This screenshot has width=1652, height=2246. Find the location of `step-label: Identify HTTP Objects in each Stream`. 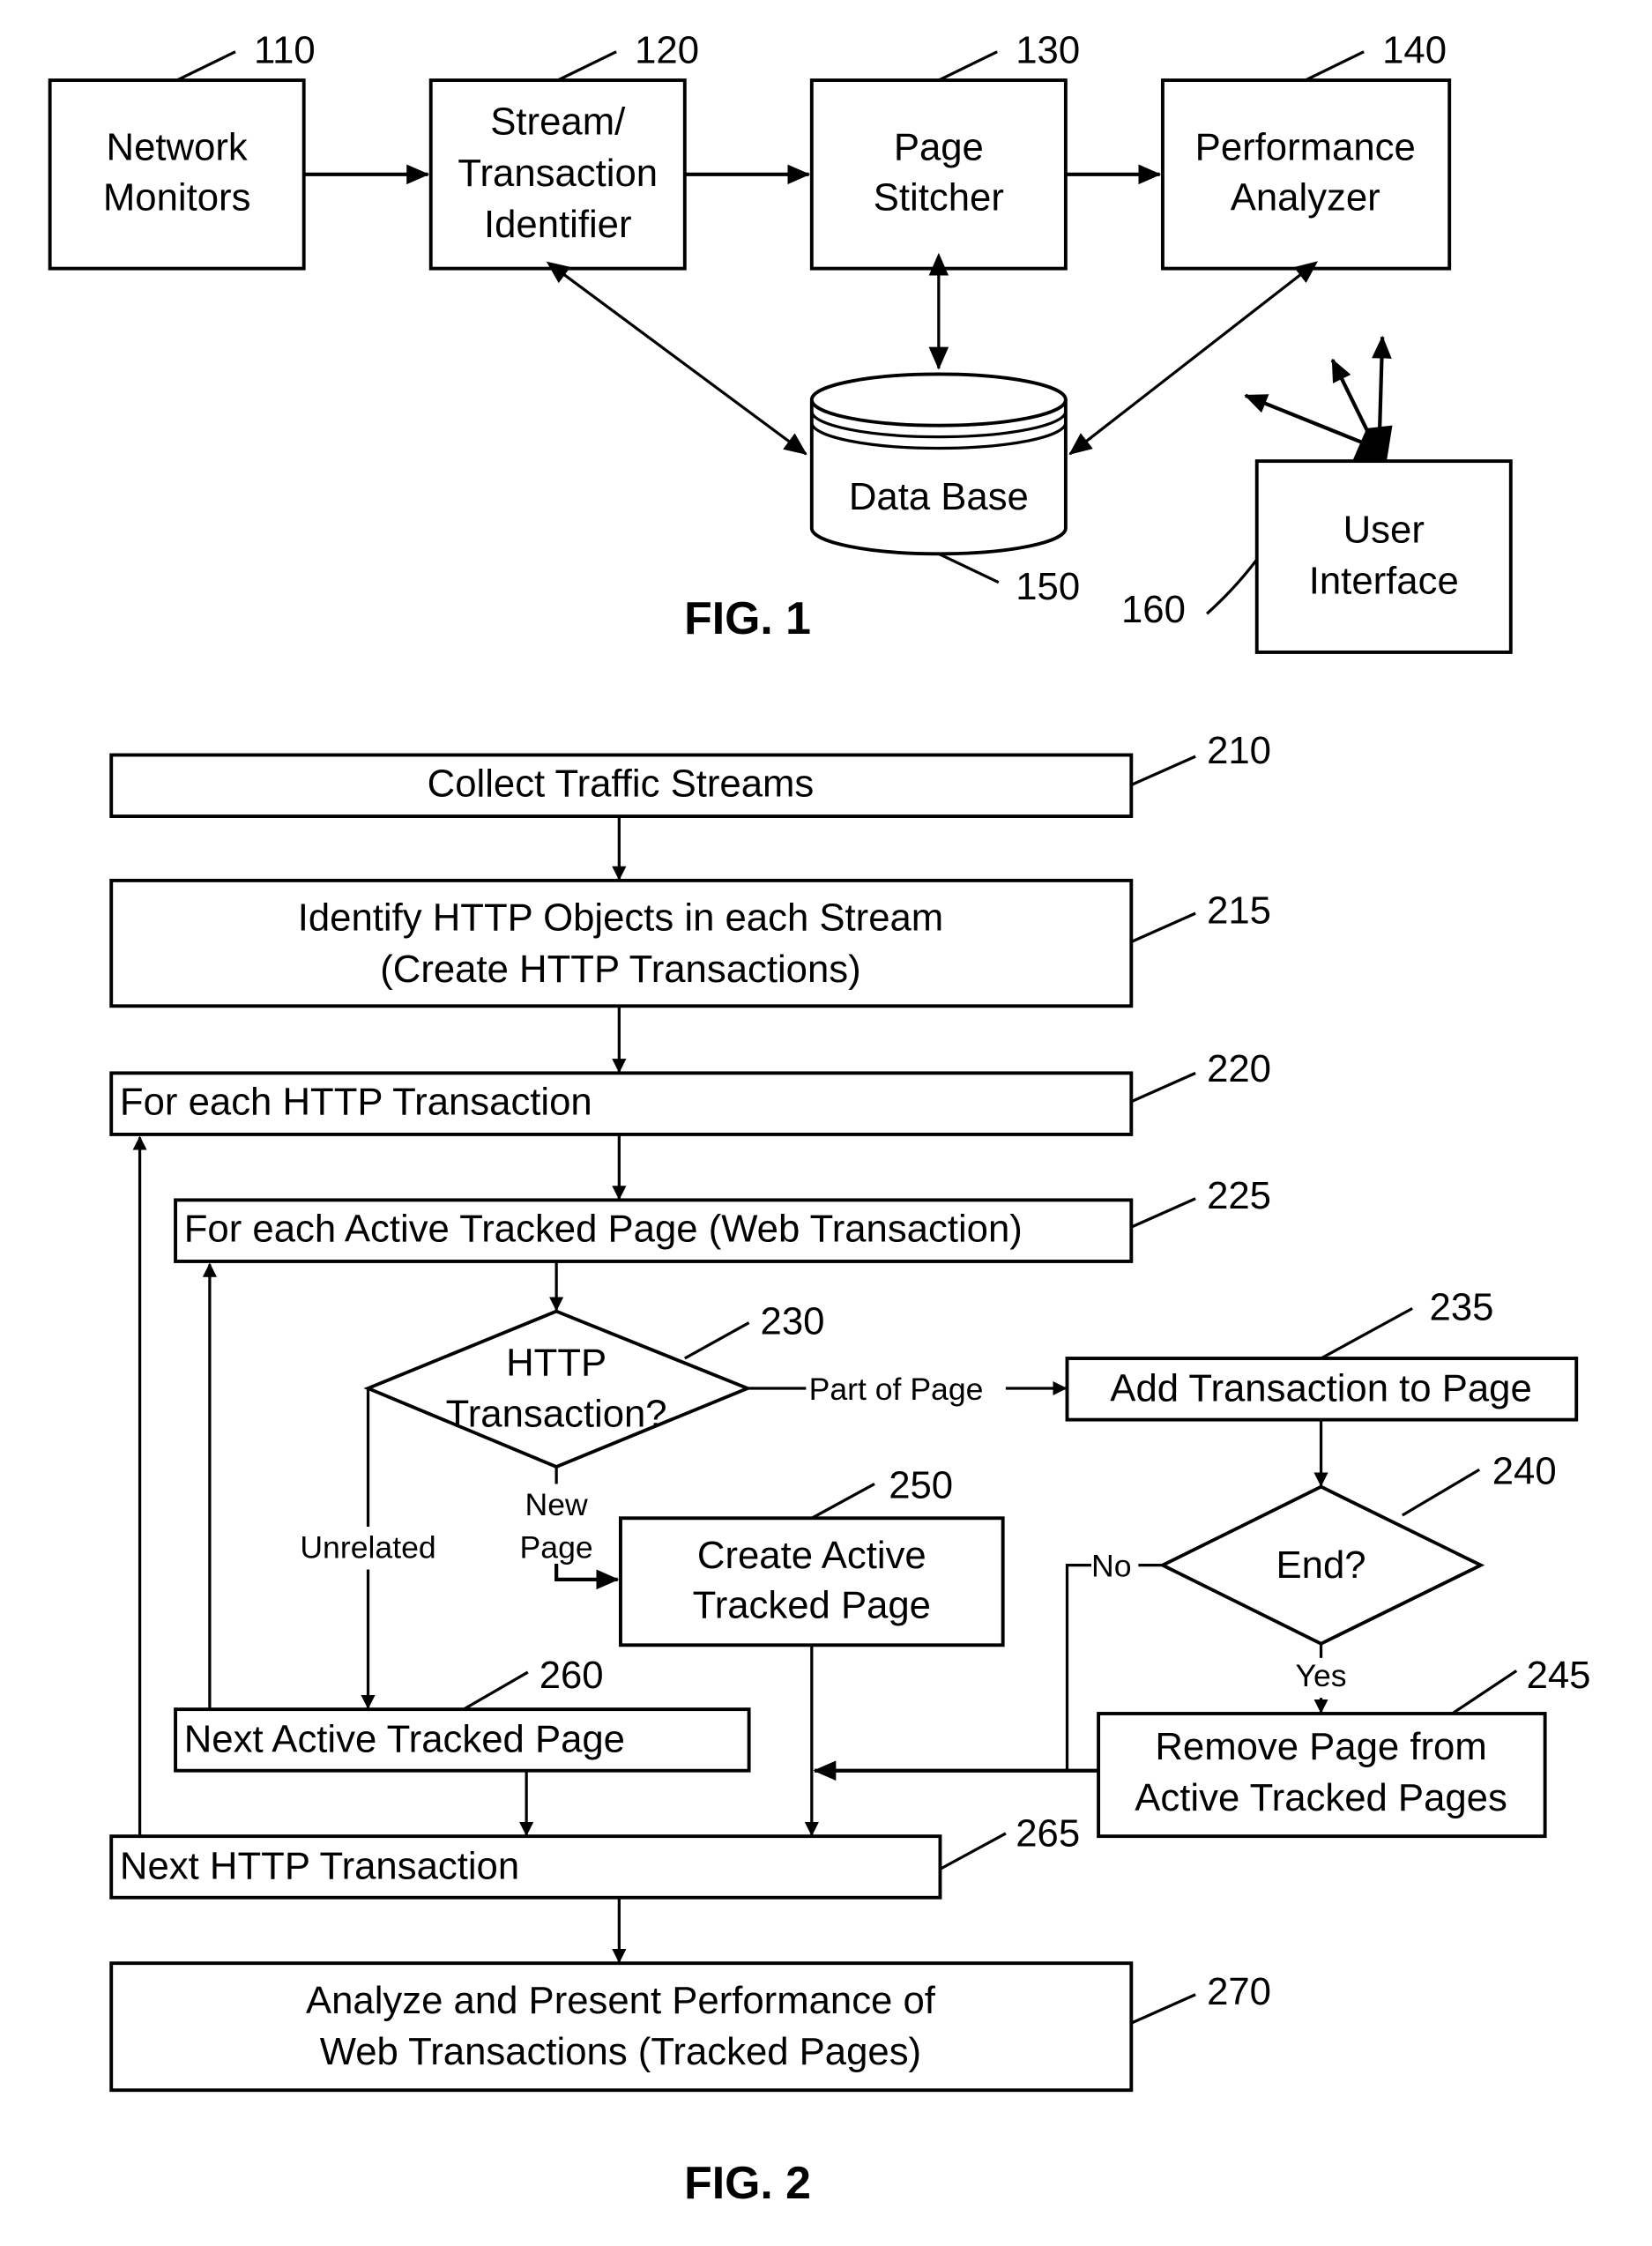

step-label: Identify HTTP Objects in each Stream is located at coordinates (620, 918).